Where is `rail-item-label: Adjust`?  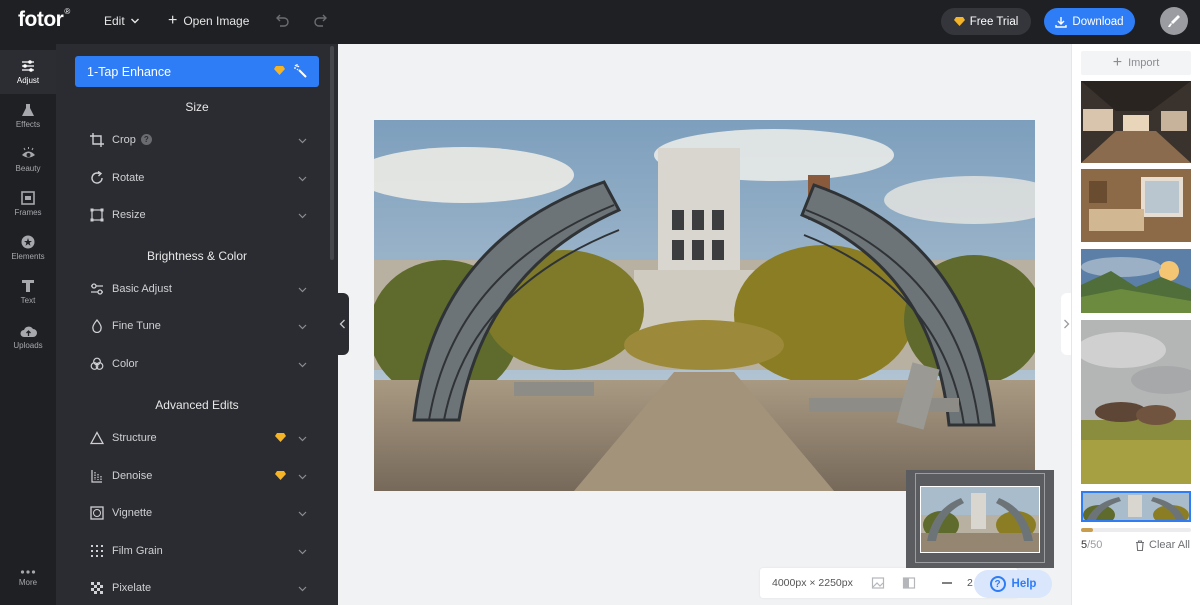 rail-item-label: Adjust is located at coordinates (28, 80).